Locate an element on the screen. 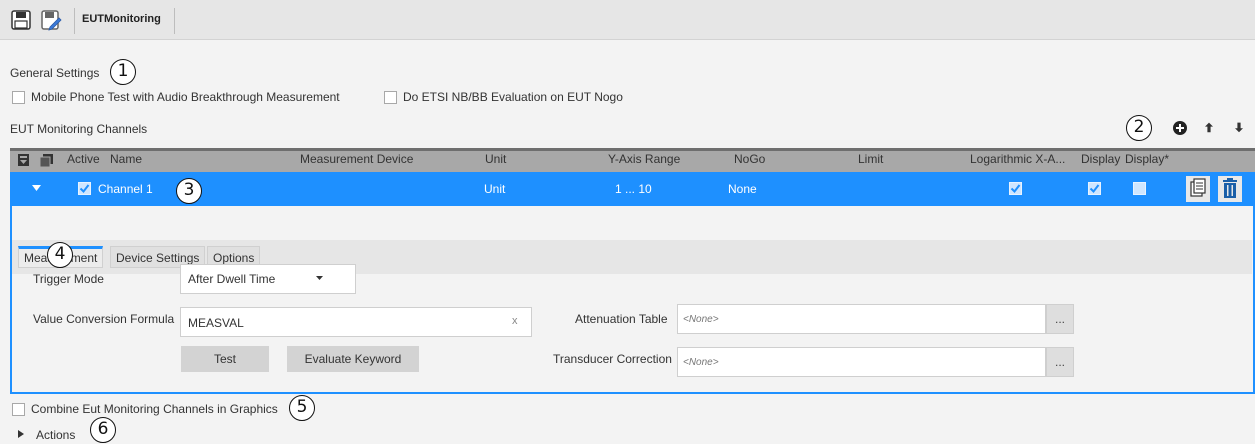 The width and height of the screenshot is (1255, 444). toolbar-title: EUTMonitoring is located at coordinates (121, 19).